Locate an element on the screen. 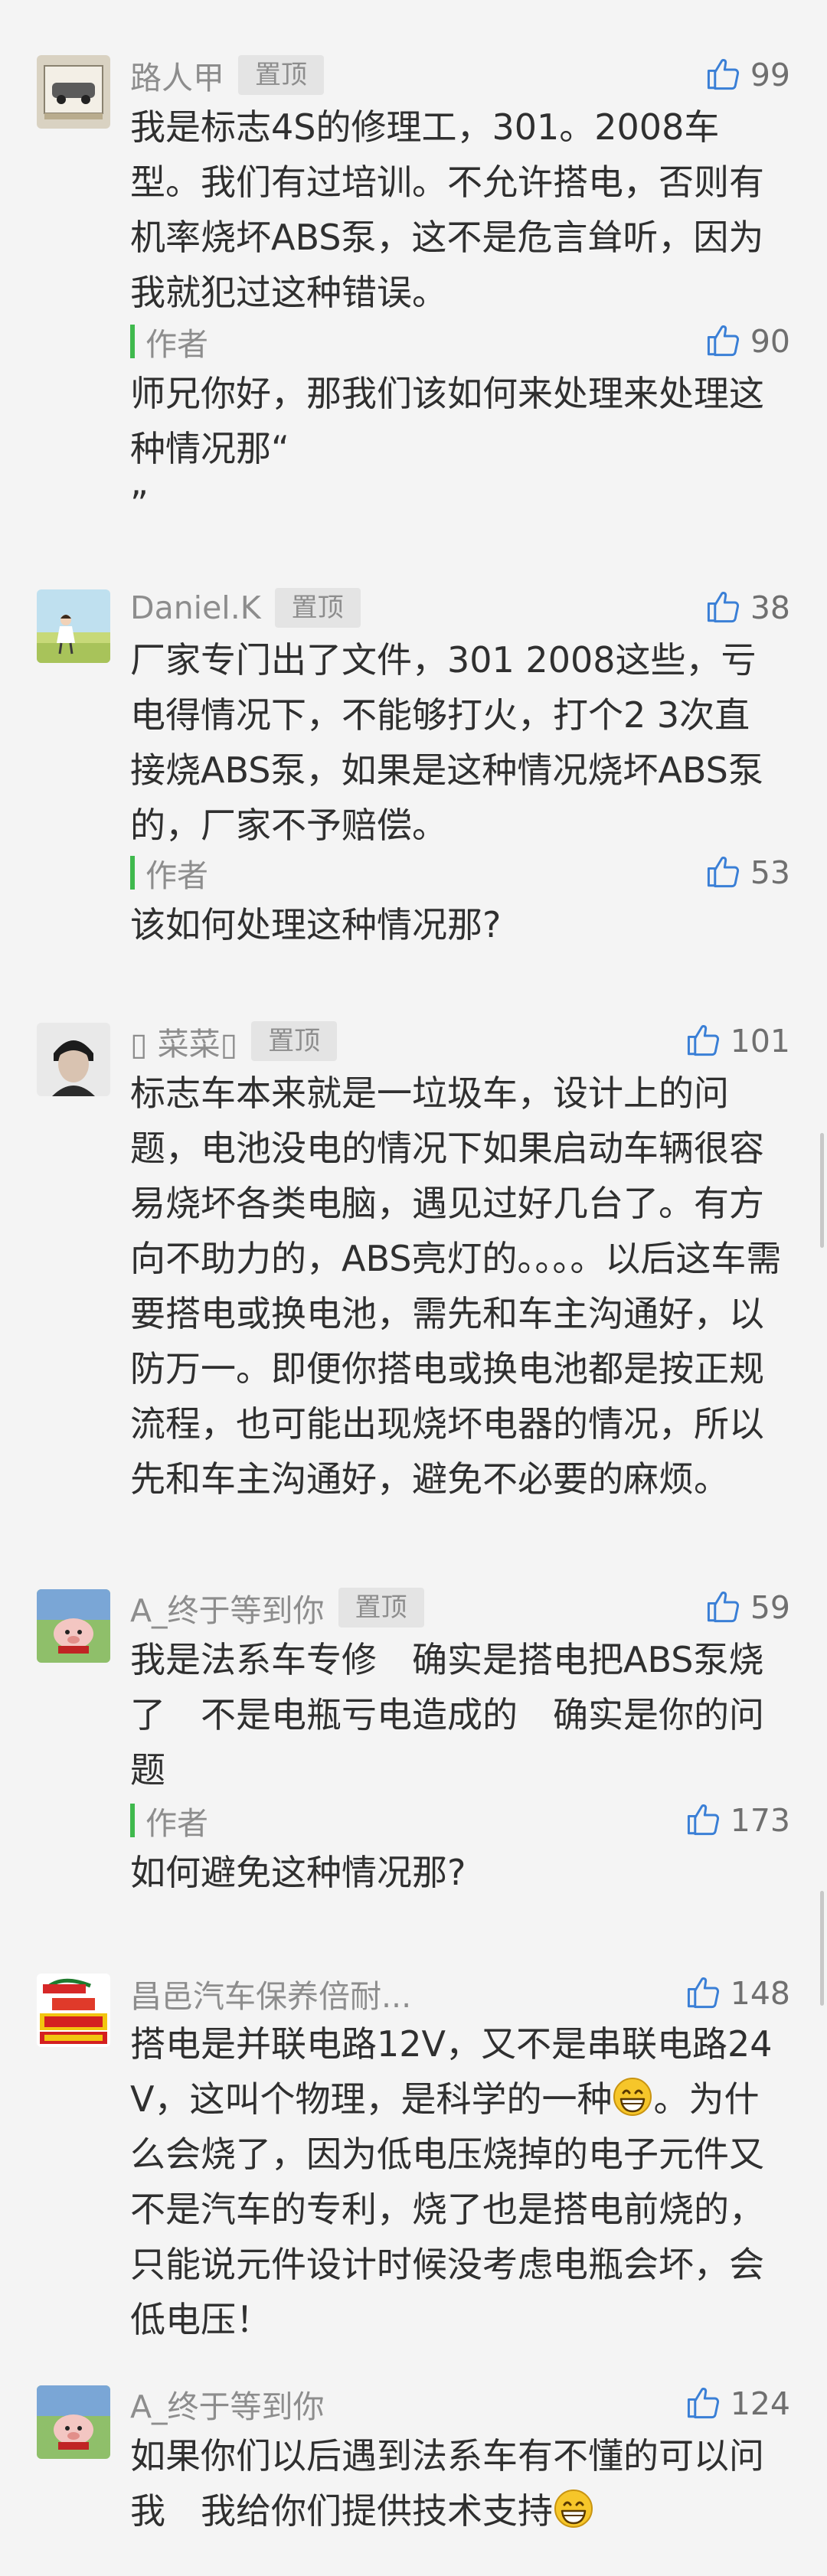 The image size is (827, 2576). like-count: 148 is located at coordinates (760, 1994).